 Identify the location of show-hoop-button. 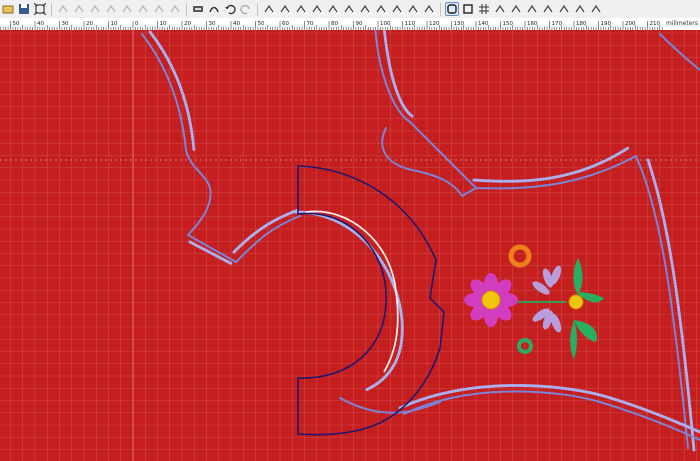
(468, 9).